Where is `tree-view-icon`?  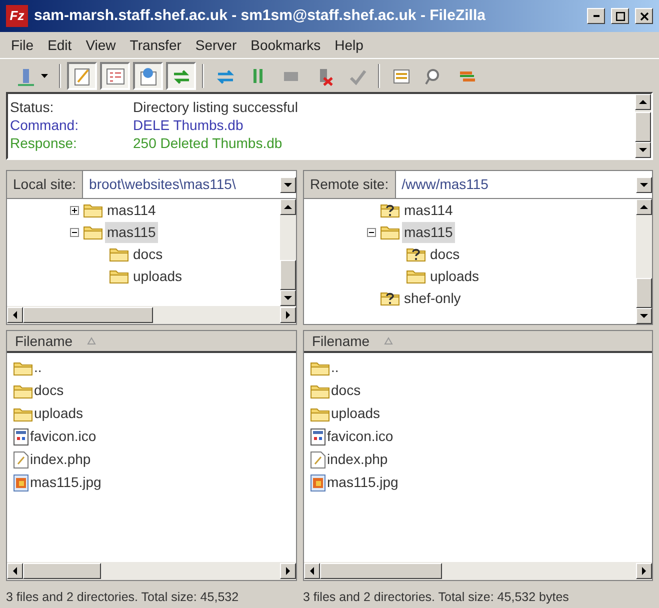
tree-view-icon is located at coordinates (115, 76).